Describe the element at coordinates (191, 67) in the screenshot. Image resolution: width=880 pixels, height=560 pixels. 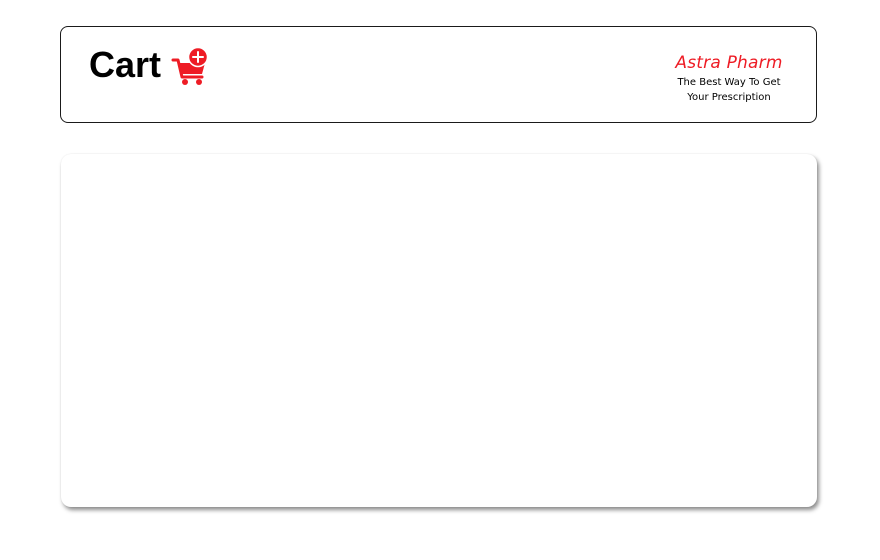
I see `cart-plus-icon` at that location.